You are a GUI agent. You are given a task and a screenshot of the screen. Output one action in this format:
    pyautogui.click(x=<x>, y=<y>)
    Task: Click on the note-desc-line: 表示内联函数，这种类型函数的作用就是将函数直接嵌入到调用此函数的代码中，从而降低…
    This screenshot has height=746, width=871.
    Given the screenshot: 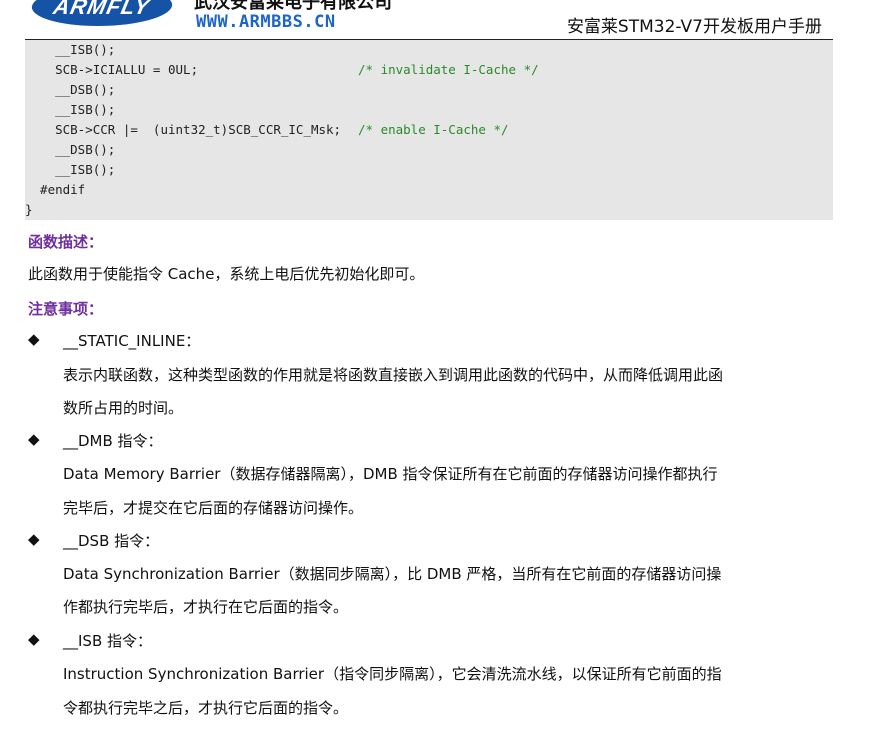 What is the action you would take?
    pyautogui.click(x=393, y=375)
    